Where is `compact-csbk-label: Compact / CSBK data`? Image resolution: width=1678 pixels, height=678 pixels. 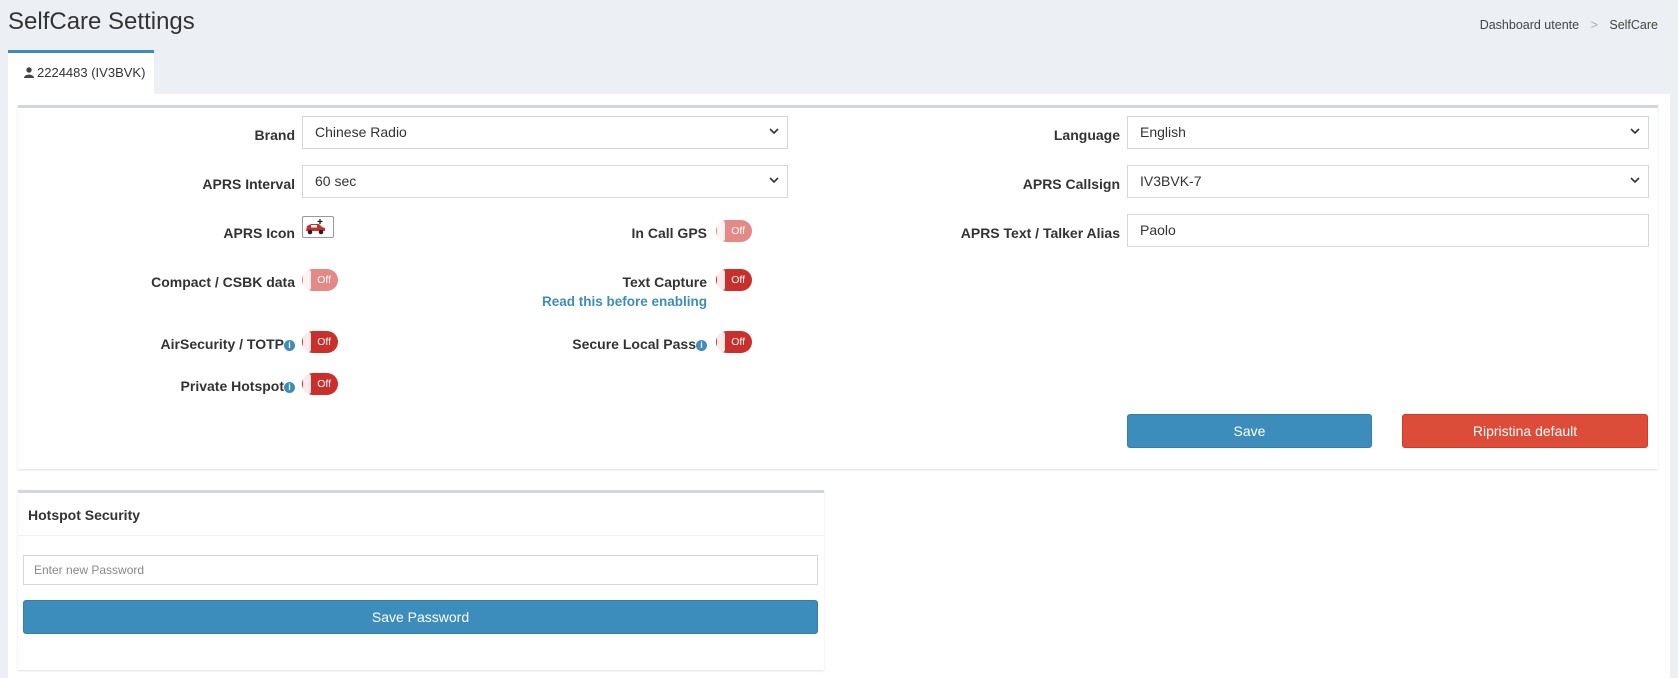 compact-csbk-label: Compact / CSBK data is located at coordinates (223, 282).